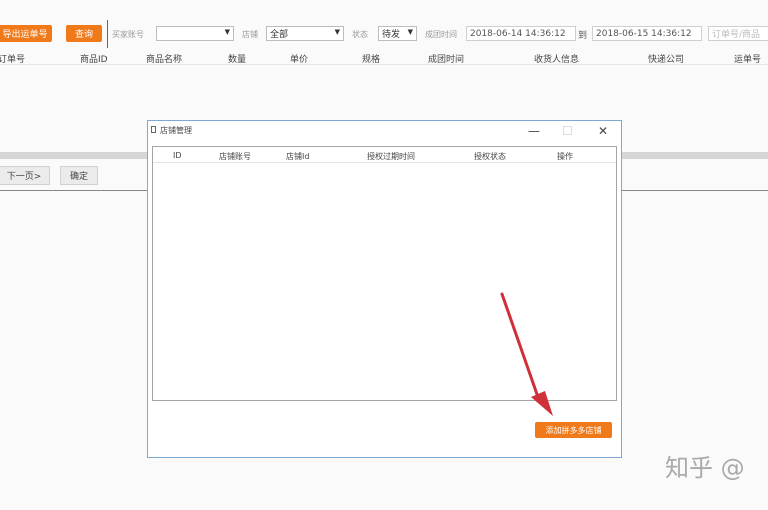 The height and width of the screenshot is (510, 768). Describe the element at coordinates (738, 33) in the screenshot. I see `extra-search-input: 订单号/商品` at that location.